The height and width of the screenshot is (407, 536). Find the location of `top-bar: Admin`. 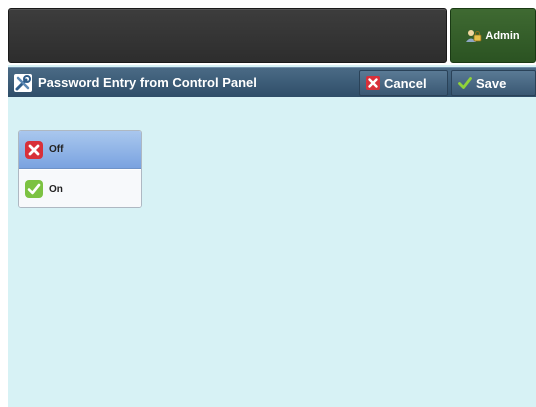

top-bar: Admin is located at coordinates (272, 36).